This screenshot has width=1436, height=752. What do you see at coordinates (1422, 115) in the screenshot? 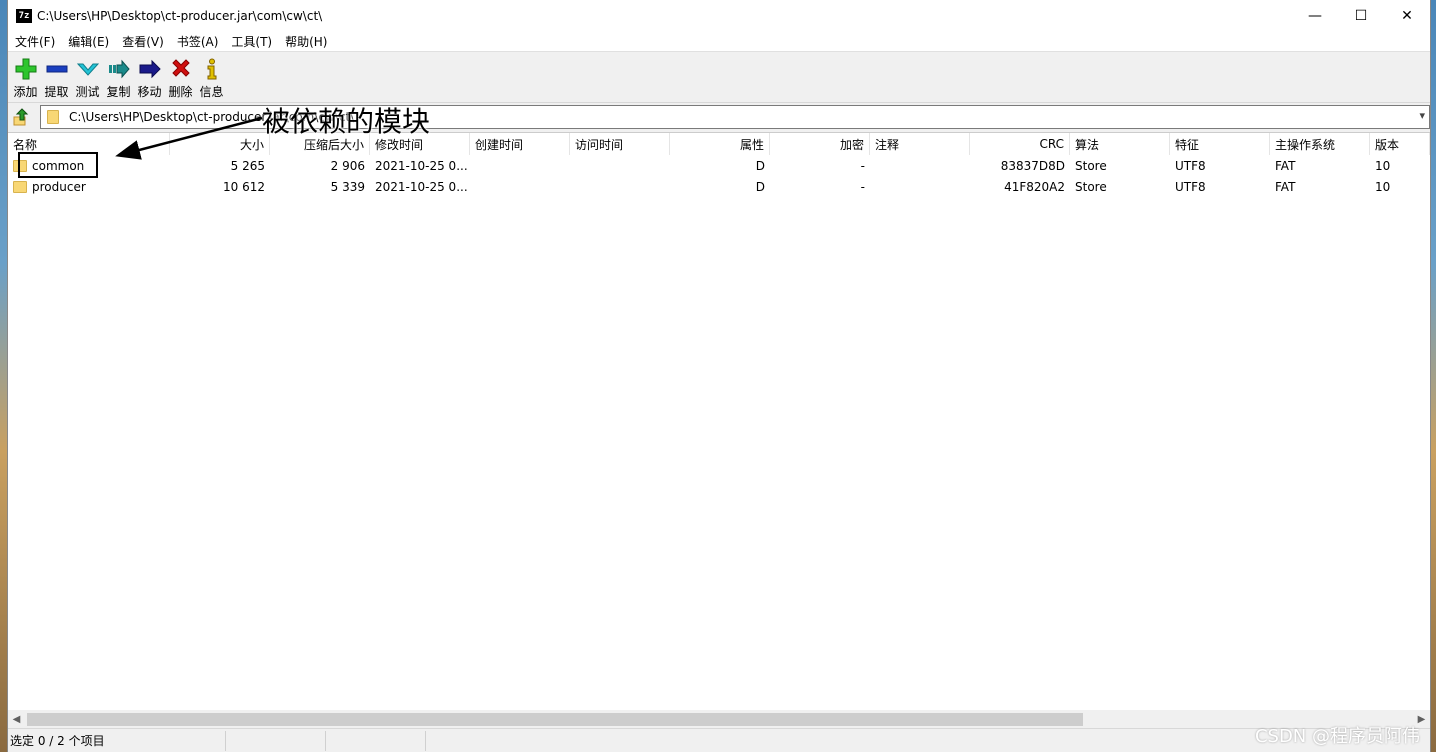
I see `chevron-down-icon: ▾` at bounding box center [1422, 115].